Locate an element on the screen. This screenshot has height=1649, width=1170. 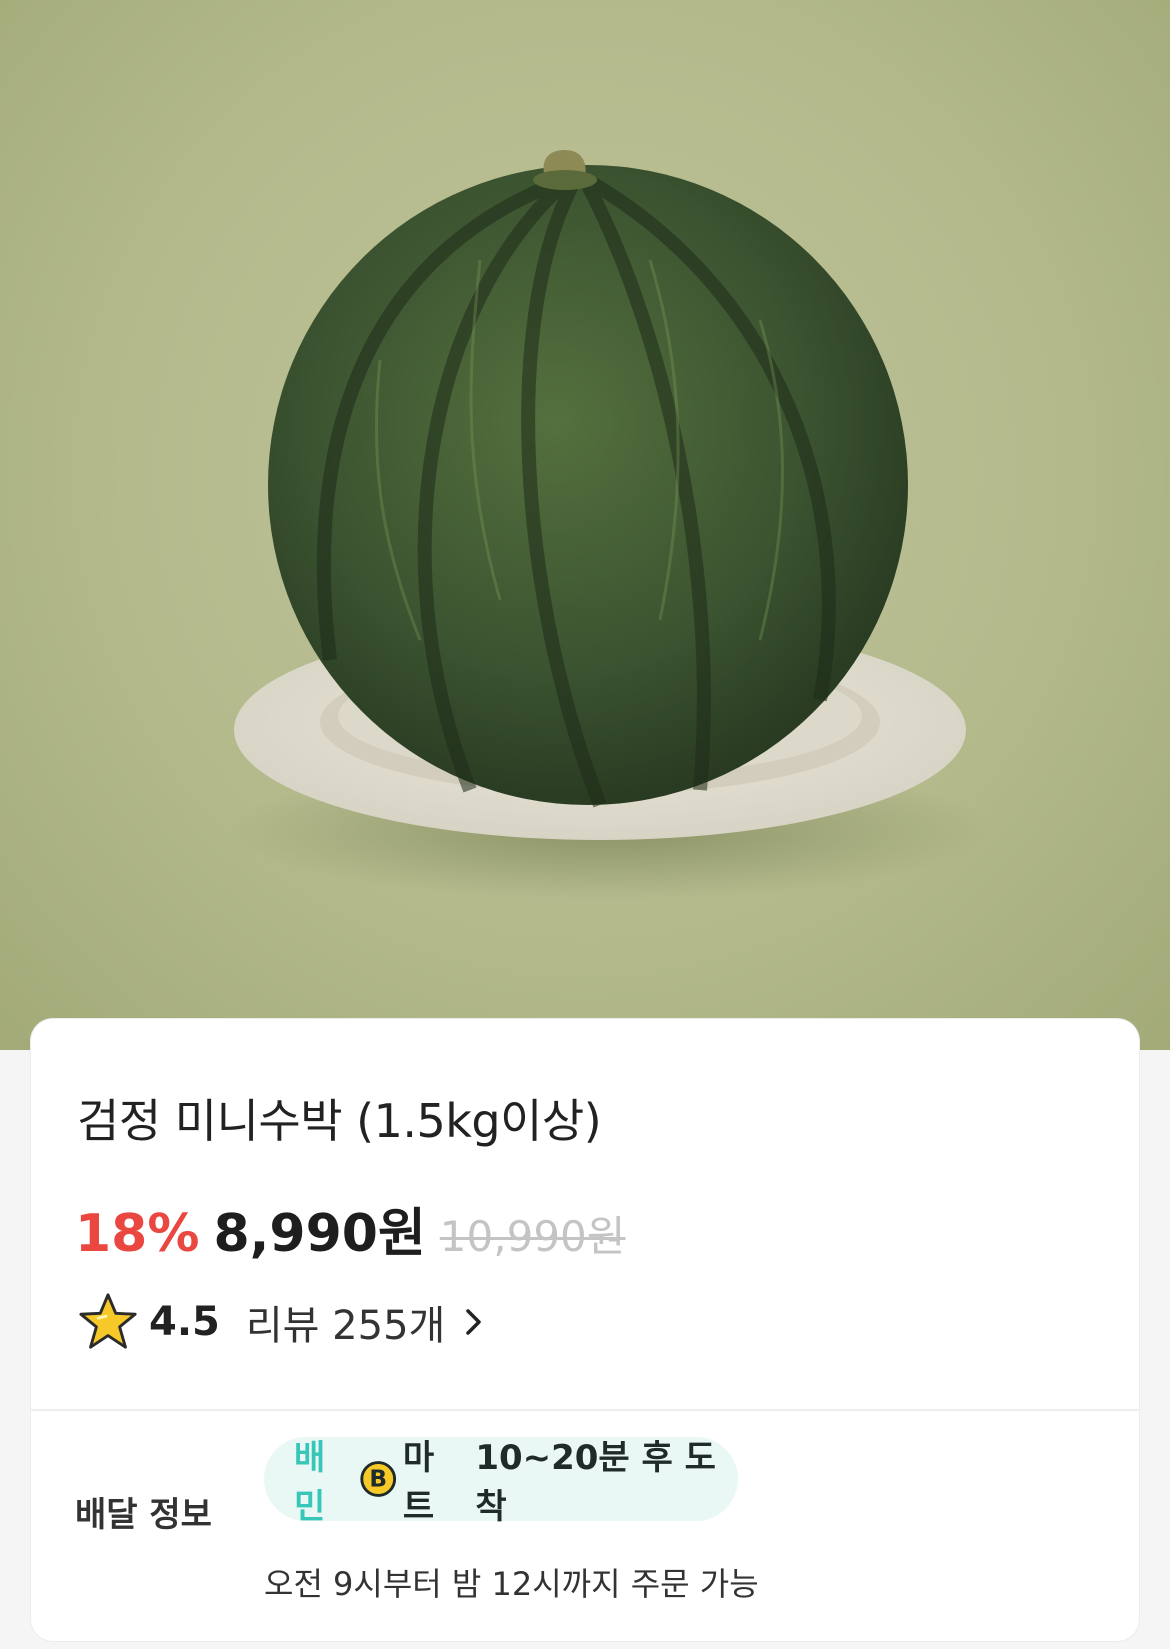
sale-price: 8,990원 is located at coordinates (319, 1234).